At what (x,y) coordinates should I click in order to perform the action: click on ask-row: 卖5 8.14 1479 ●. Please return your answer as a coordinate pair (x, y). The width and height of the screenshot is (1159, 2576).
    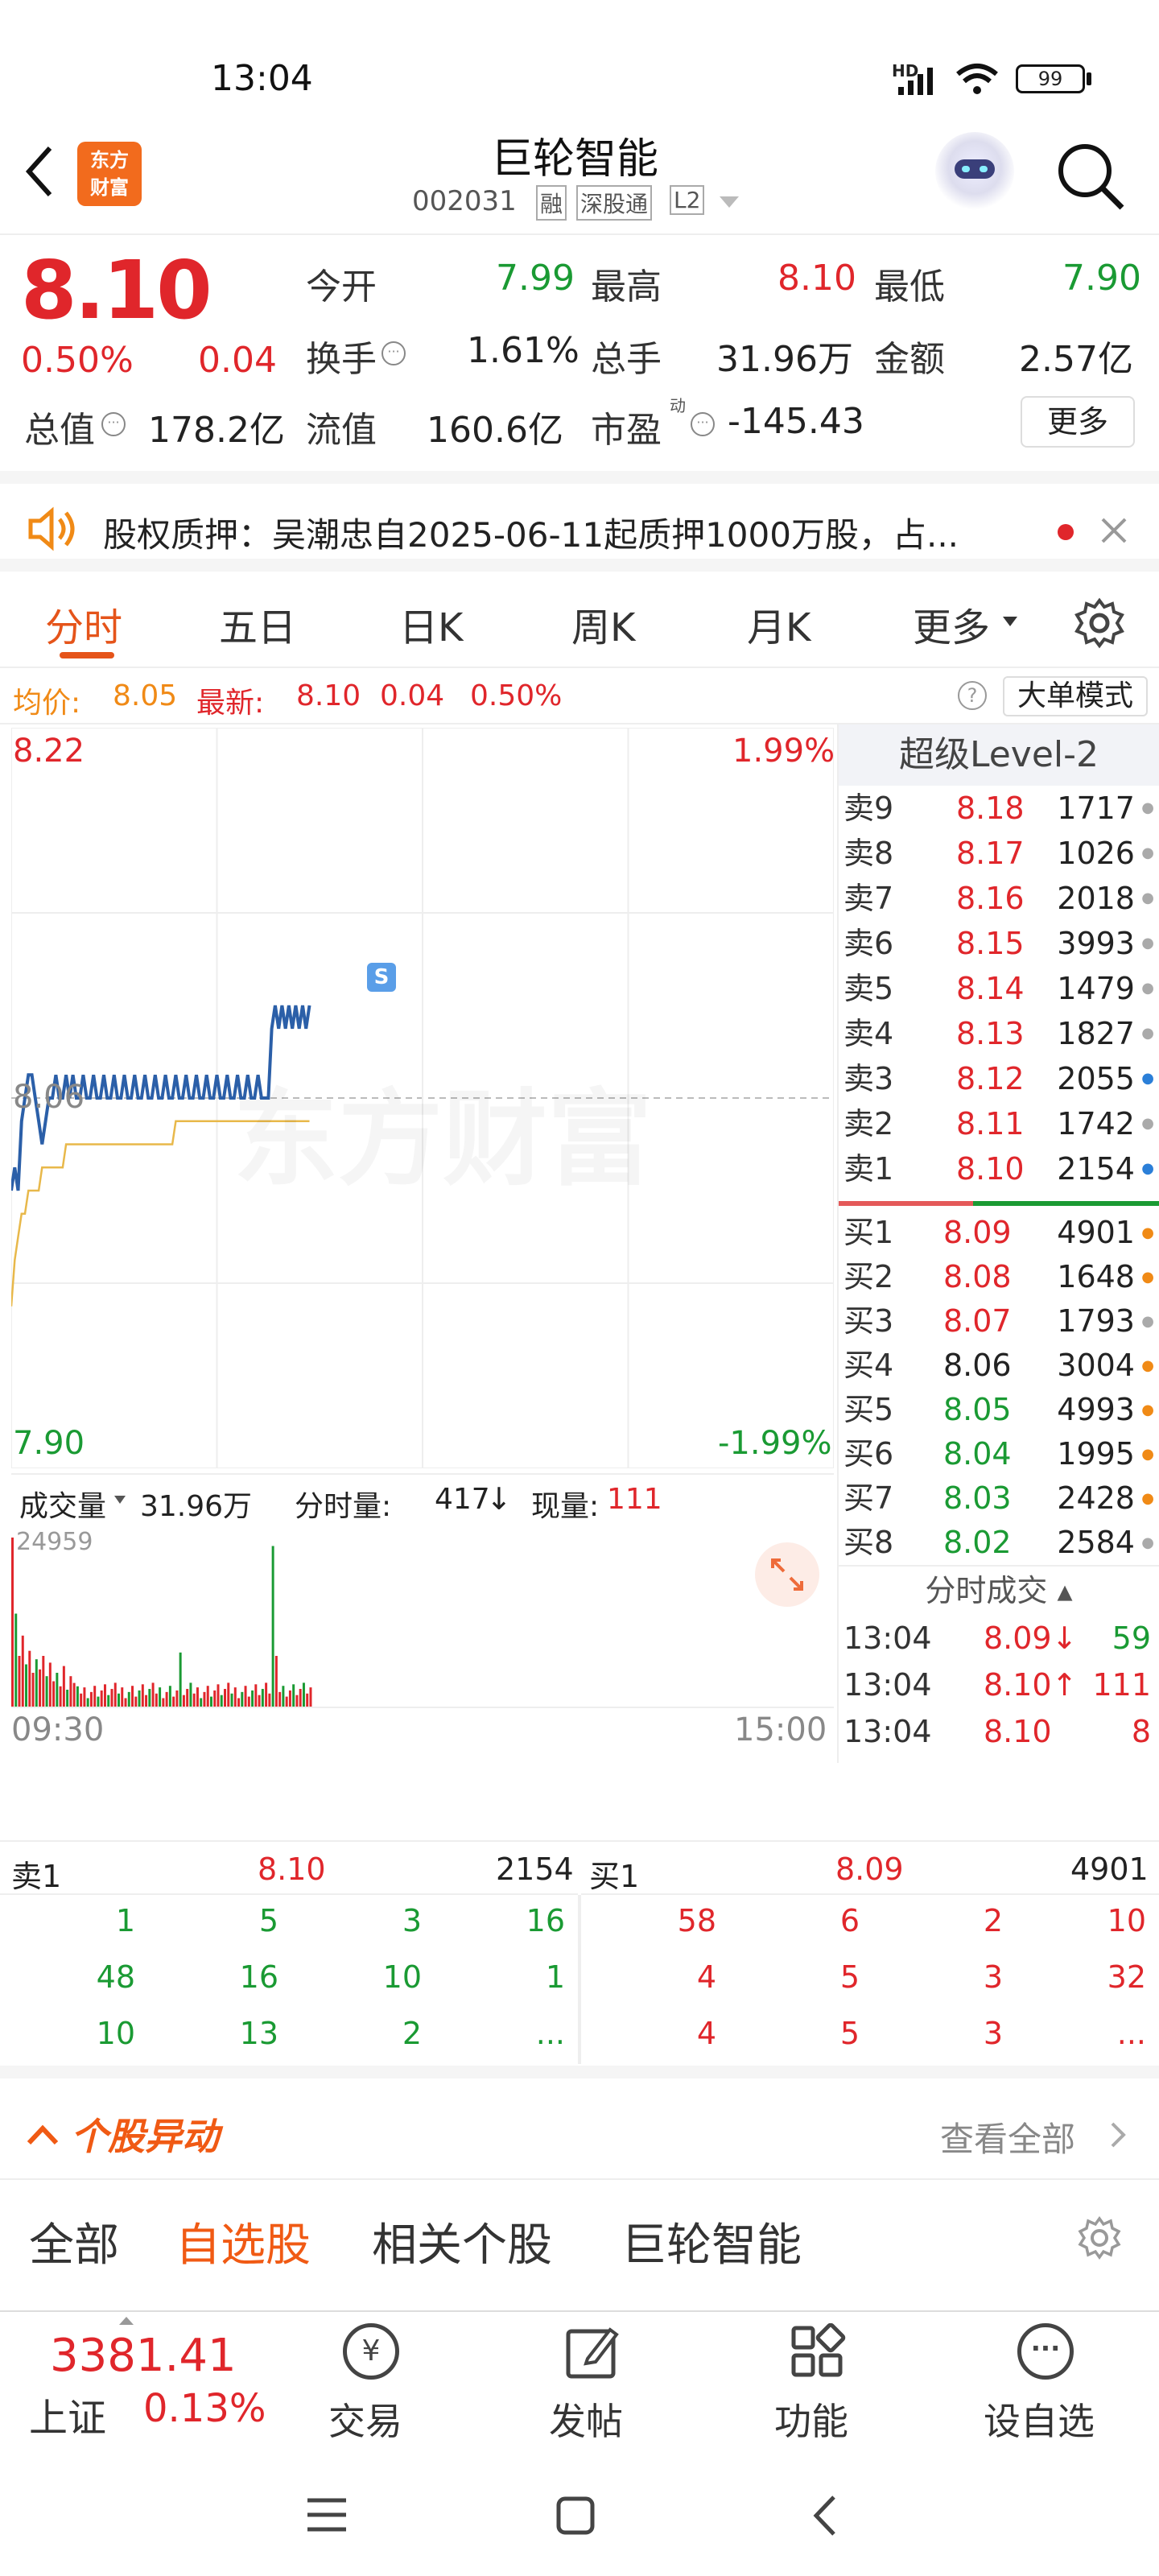
    Looking at the image, I should click on (999, 988).